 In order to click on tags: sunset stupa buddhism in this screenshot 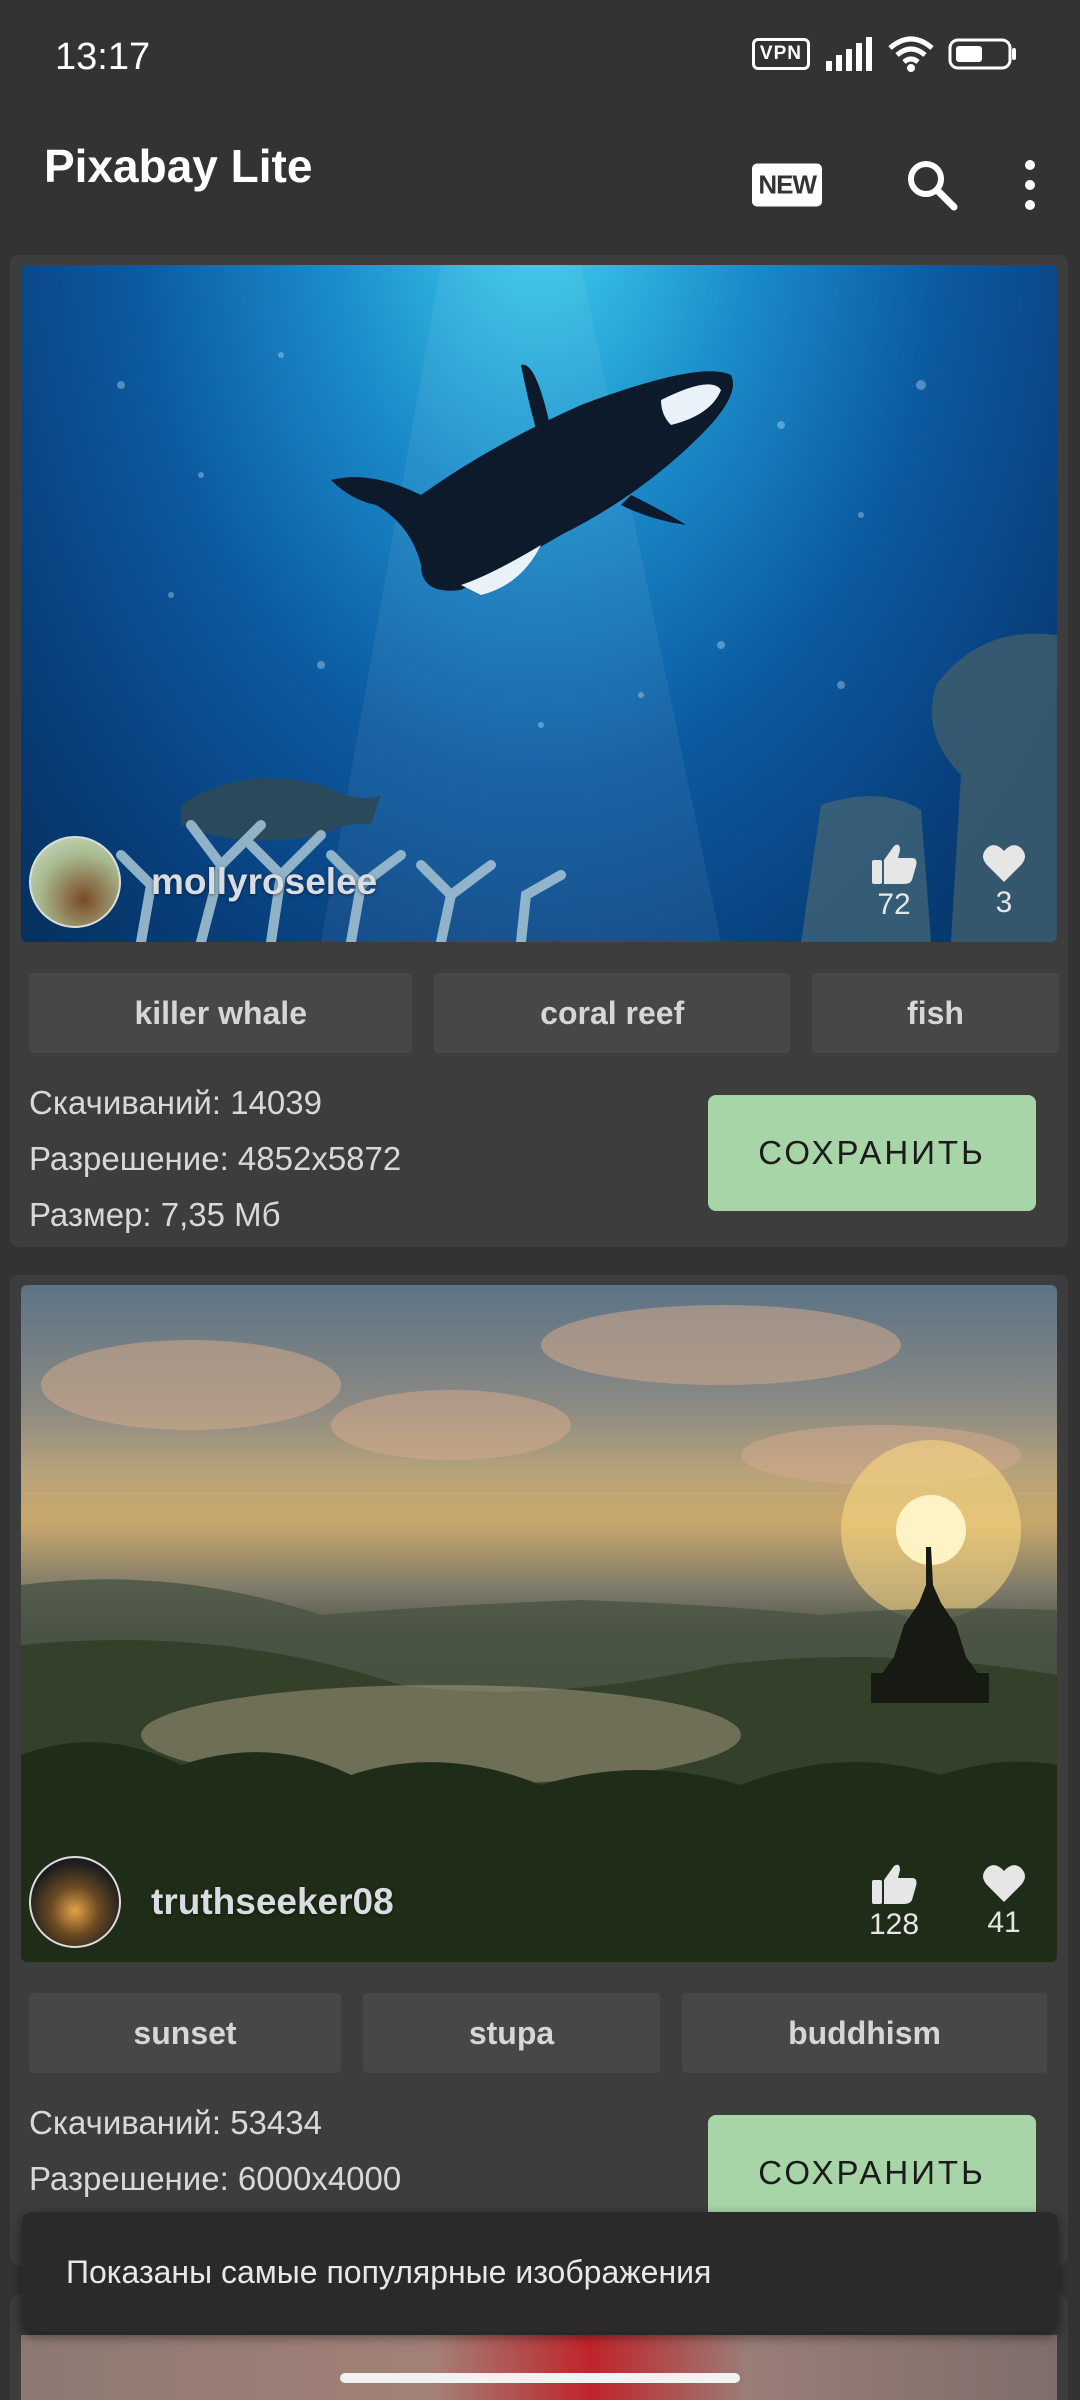, I will do `click(544, 2033)`.